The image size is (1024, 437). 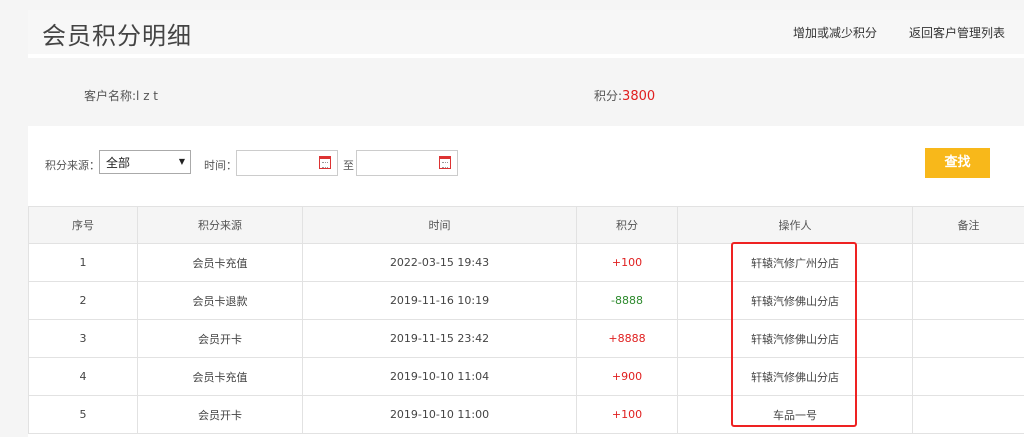 What do you see at coordinates (795, 414) in the screenshot?
I see `cell-operator: 车品一号` at bounding box center [795, 414].